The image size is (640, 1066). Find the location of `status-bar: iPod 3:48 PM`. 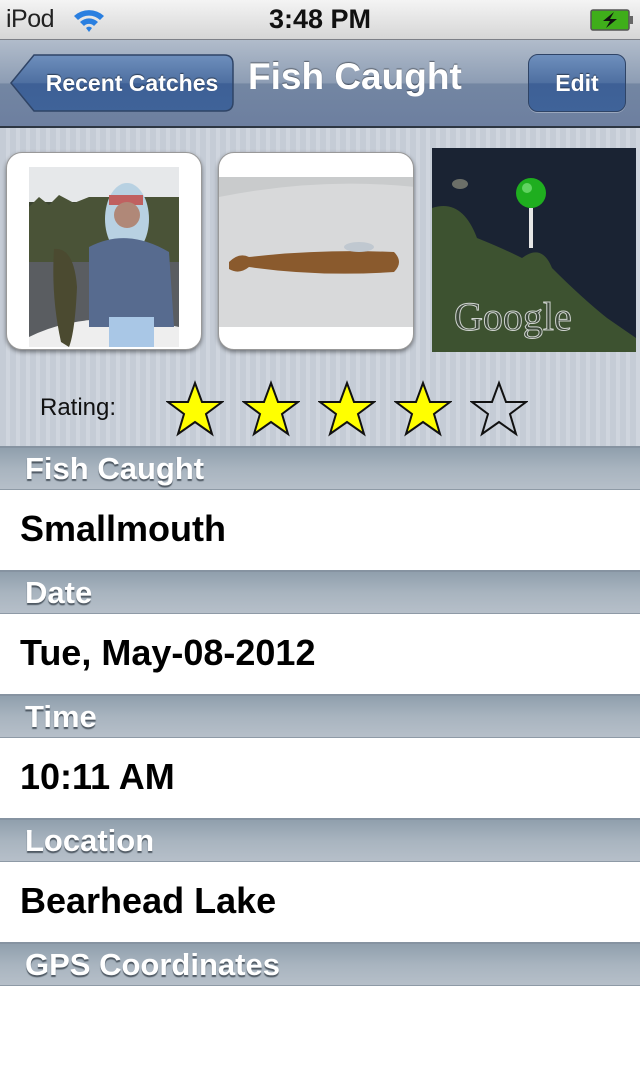

status-bar: iPod 3:48 PM is located at coordinates (320, 20).